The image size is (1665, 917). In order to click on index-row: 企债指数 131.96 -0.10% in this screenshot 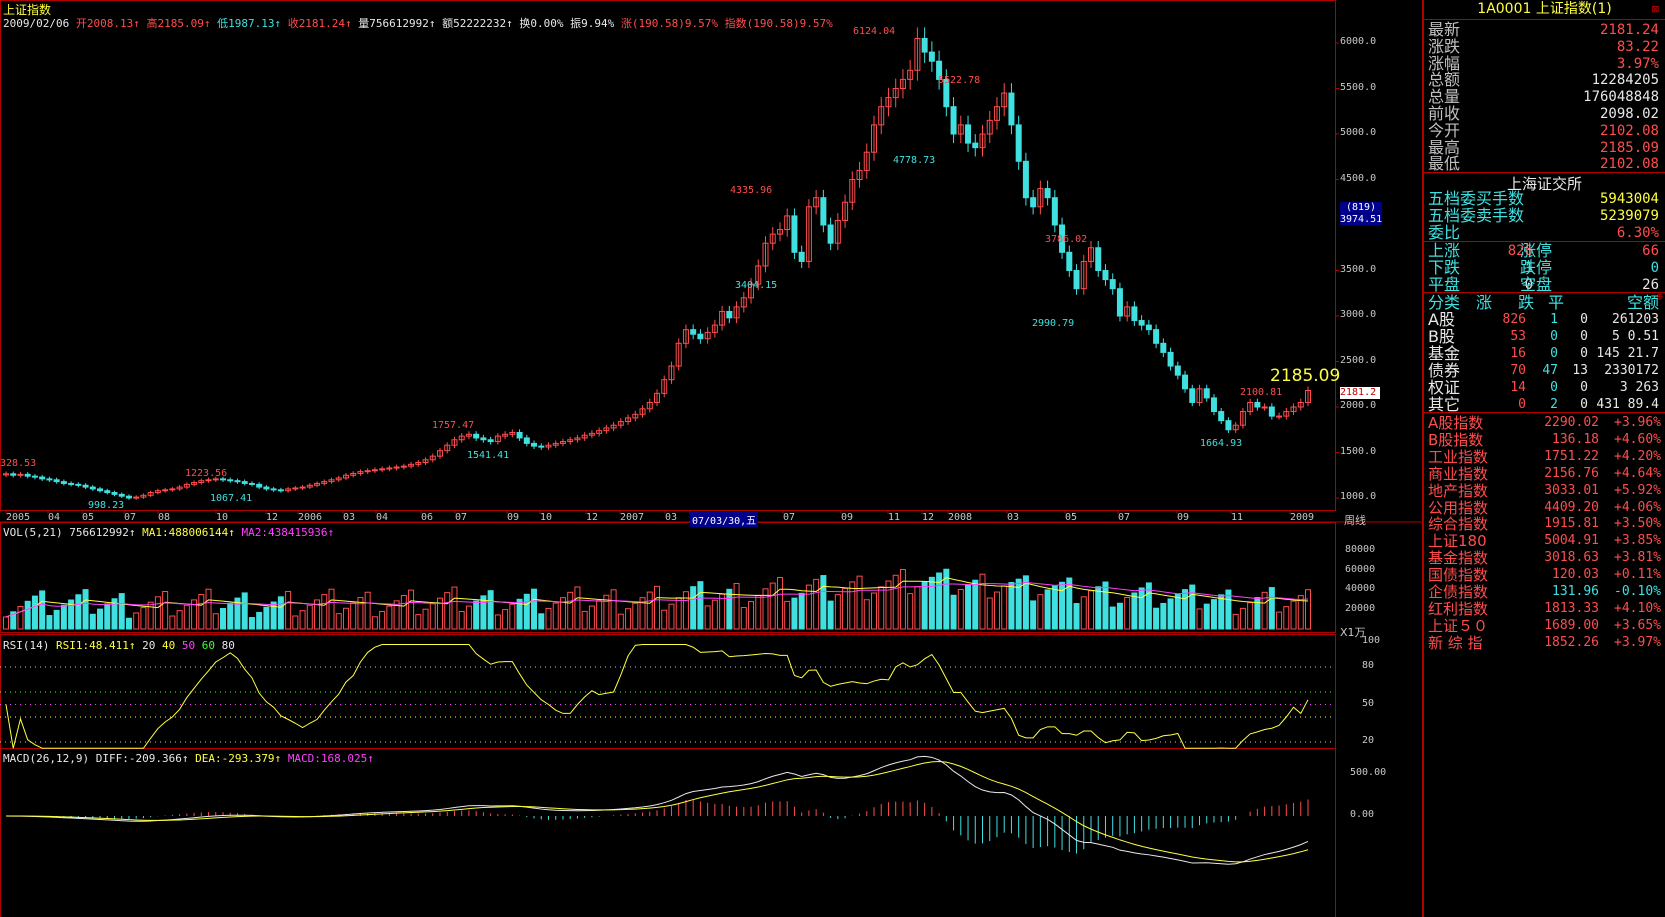, I will do `click(1544, 592)`.